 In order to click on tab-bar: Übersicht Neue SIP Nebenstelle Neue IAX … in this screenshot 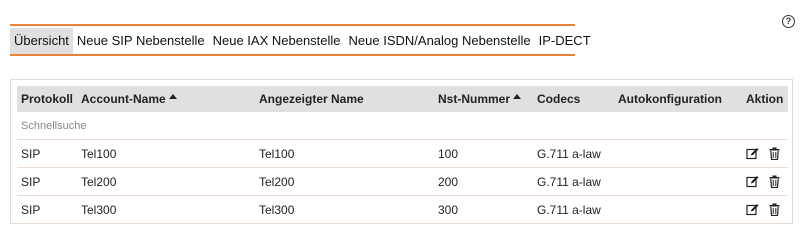, I will do `click(300, 40)`.